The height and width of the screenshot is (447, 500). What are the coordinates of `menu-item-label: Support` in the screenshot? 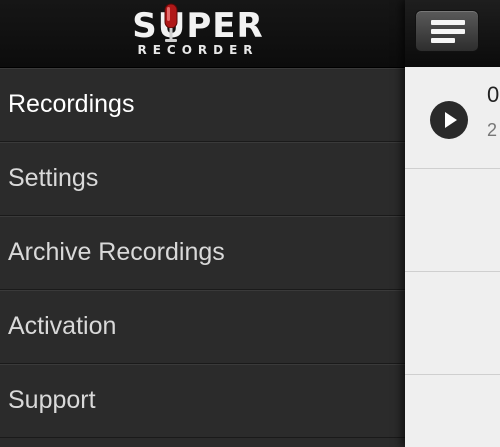 It's located at (52, 400).